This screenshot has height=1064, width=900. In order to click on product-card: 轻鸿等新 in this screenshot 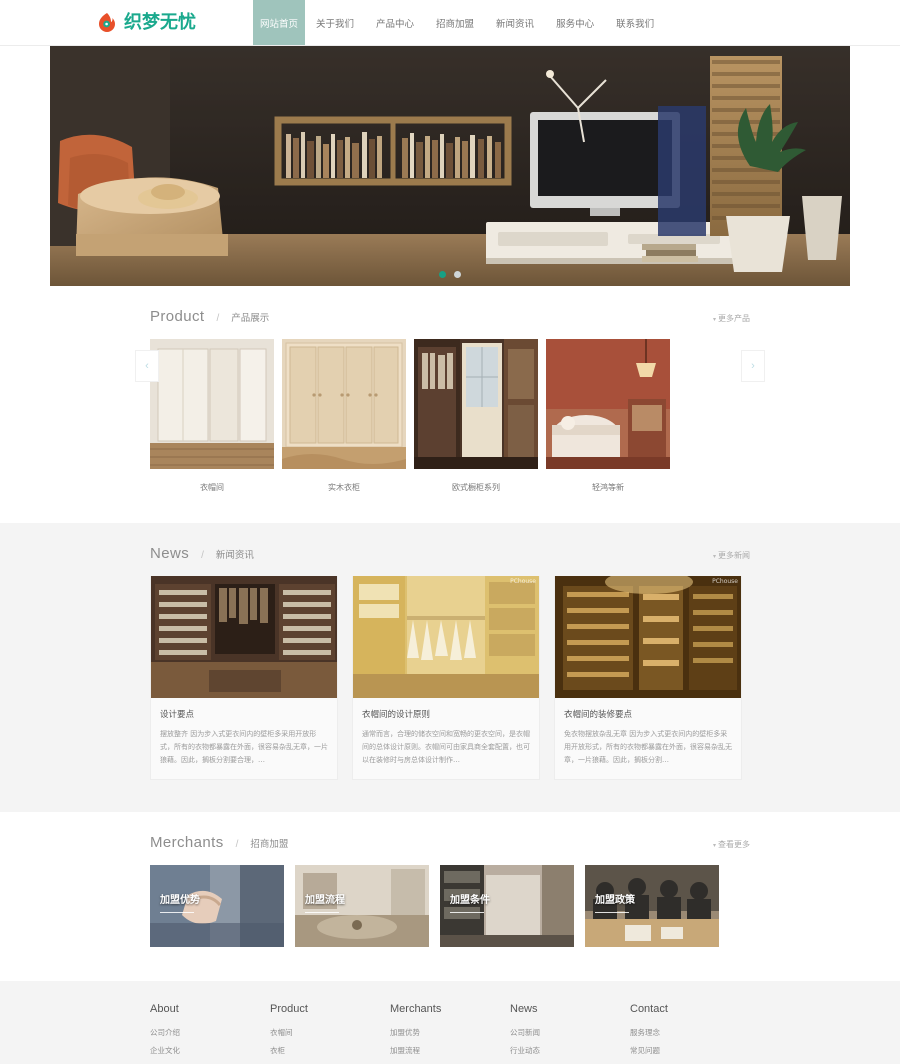, I will do `click(608, 416)`.